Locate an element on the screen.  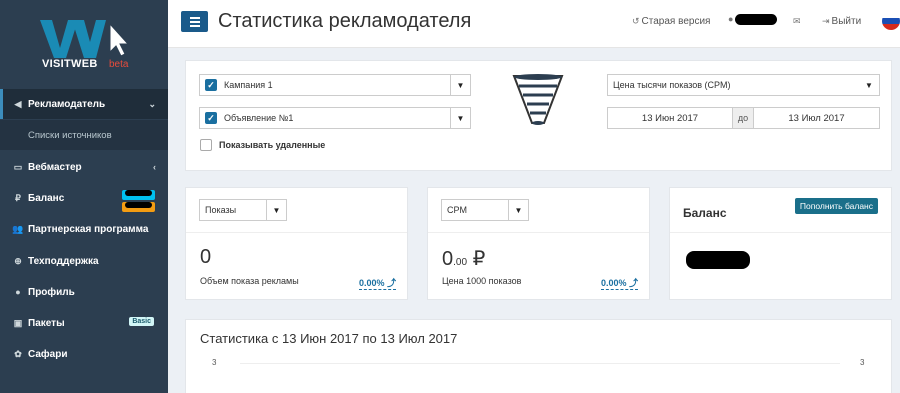
show-deleted-checkbox: Показывать удаленные is located at coordinates (262, 145).